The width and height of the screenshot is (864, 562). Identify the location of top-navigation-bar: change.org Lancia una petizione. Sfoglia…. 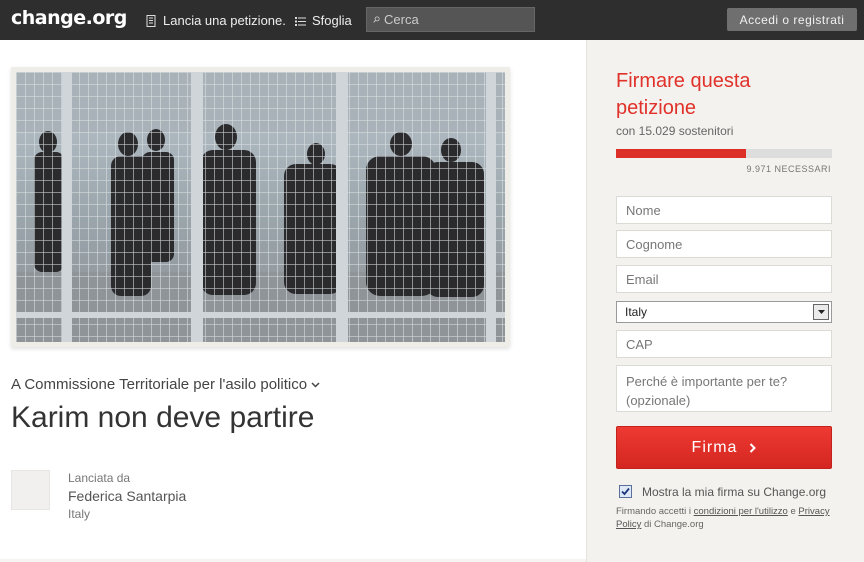
(432, 20).